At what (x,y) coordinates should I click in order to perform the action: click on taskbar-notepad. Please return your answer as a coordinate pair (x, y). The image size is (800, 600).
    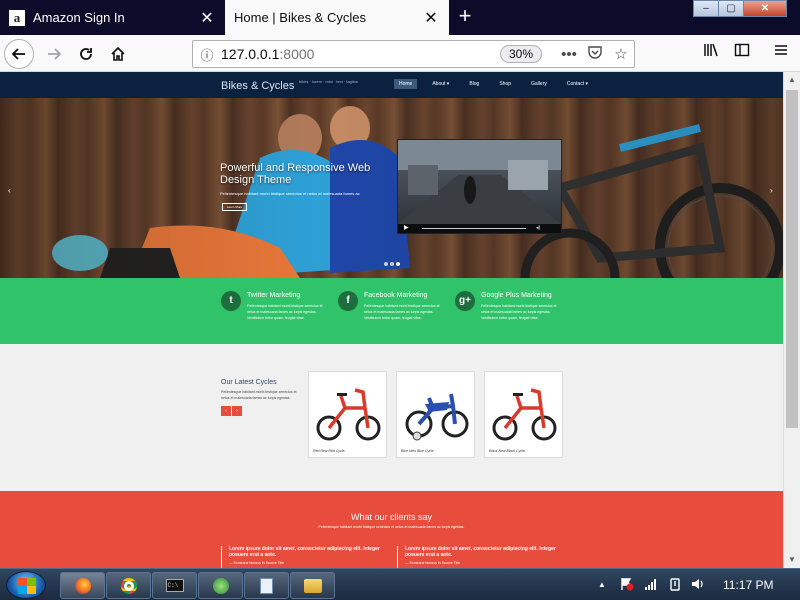
    Looking at the image, I should click on (266, 585).